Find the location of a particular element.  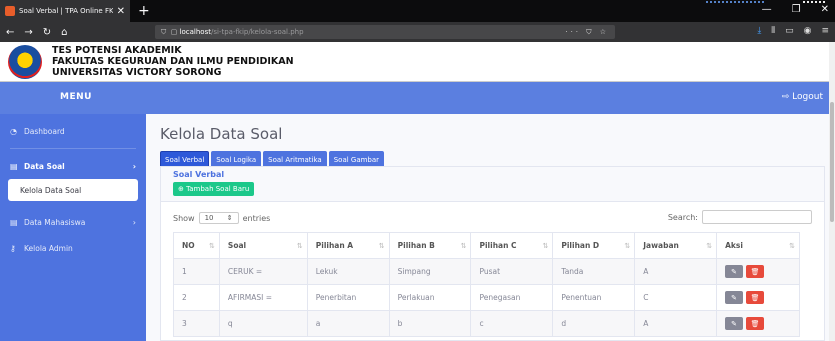

forward-icon: → is located at coordinates (28, 32).